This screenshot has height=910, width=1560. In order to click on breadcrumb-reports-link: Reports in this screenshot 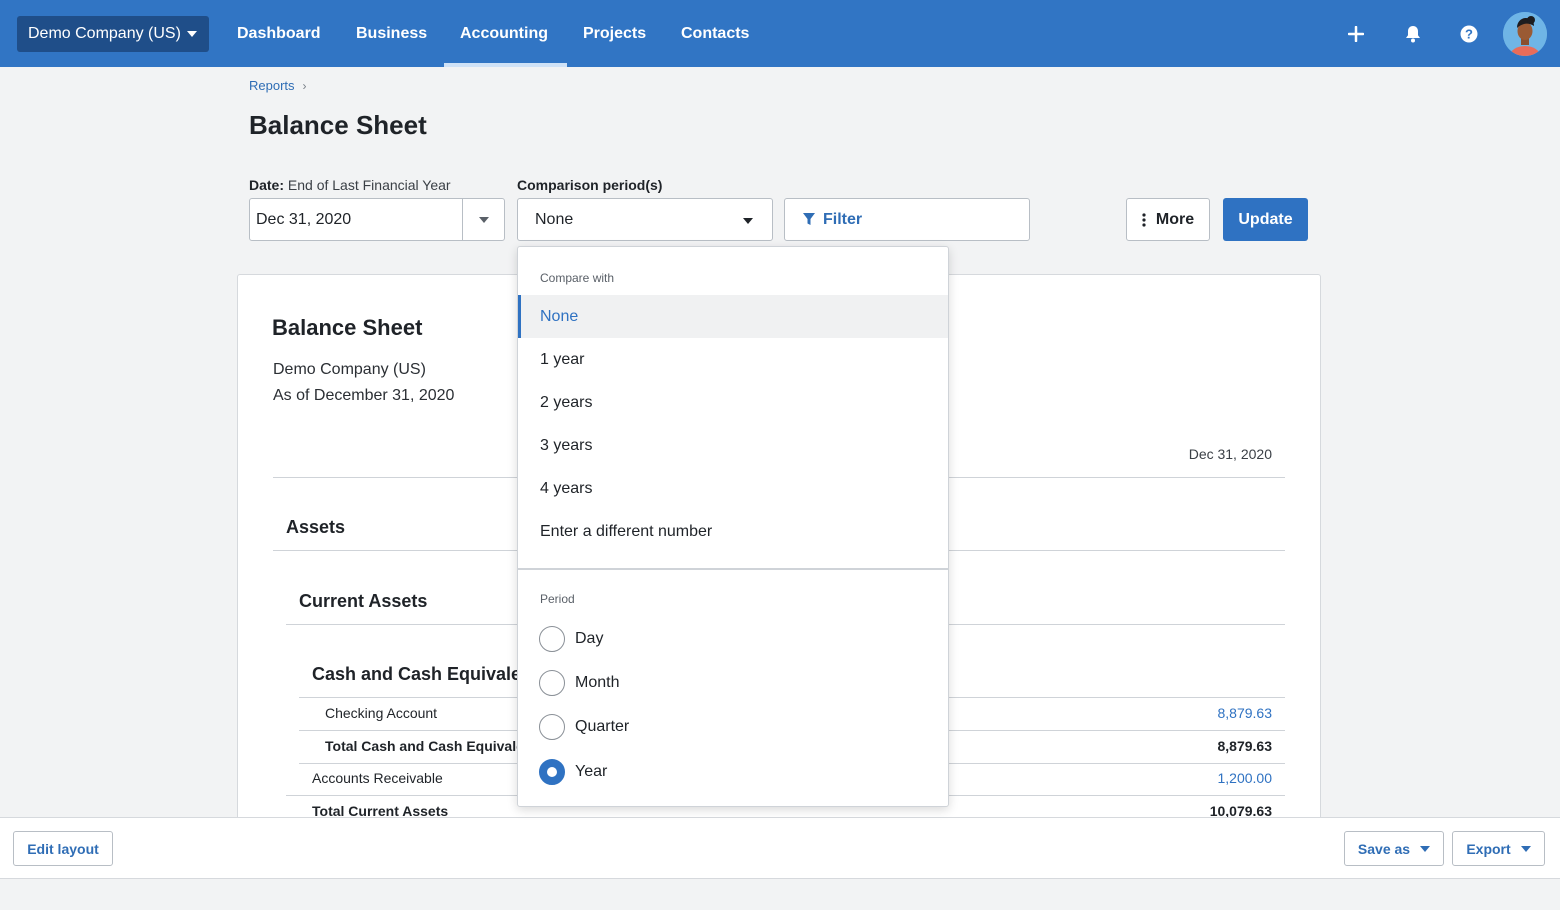, I will do `click(272, 85)`.